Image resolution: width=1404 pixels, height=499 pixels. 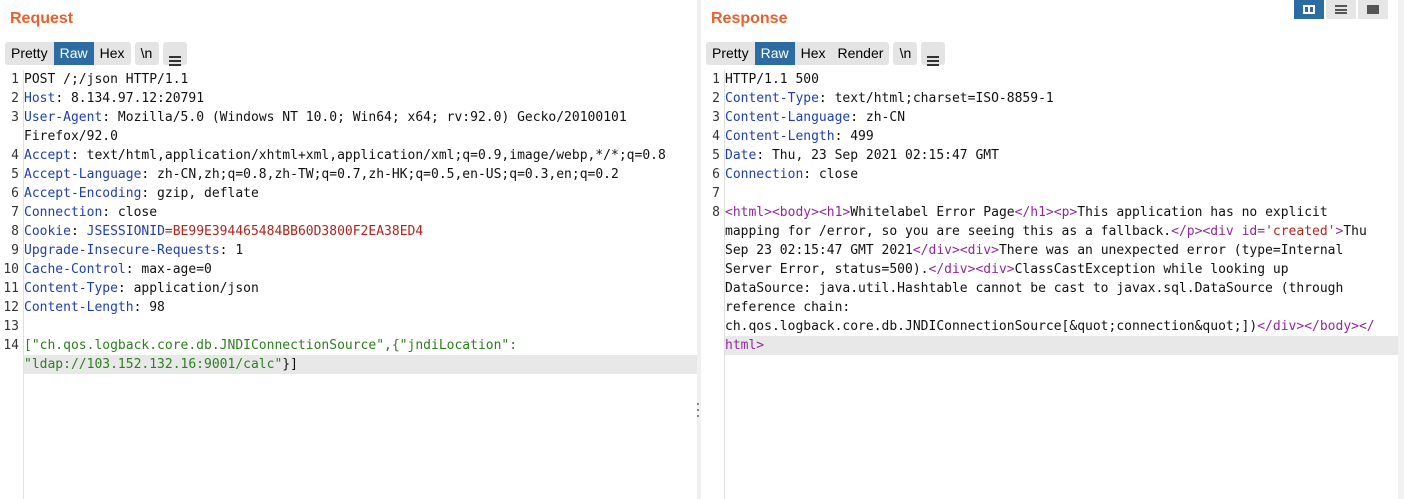 I want to click on line-number: 6, so click(x=716, y=174).